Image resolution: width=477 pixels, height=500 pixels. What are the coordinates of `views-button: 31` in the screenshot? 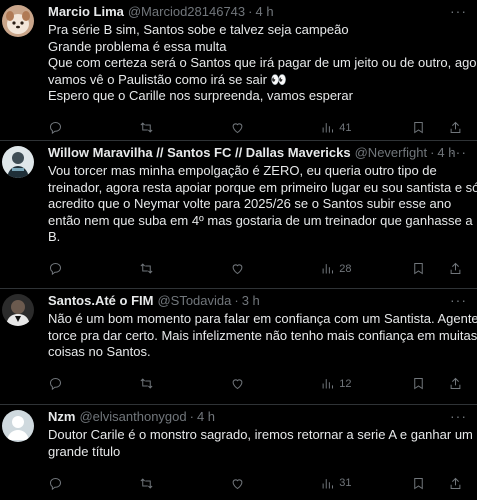 It's located at (338, 483).